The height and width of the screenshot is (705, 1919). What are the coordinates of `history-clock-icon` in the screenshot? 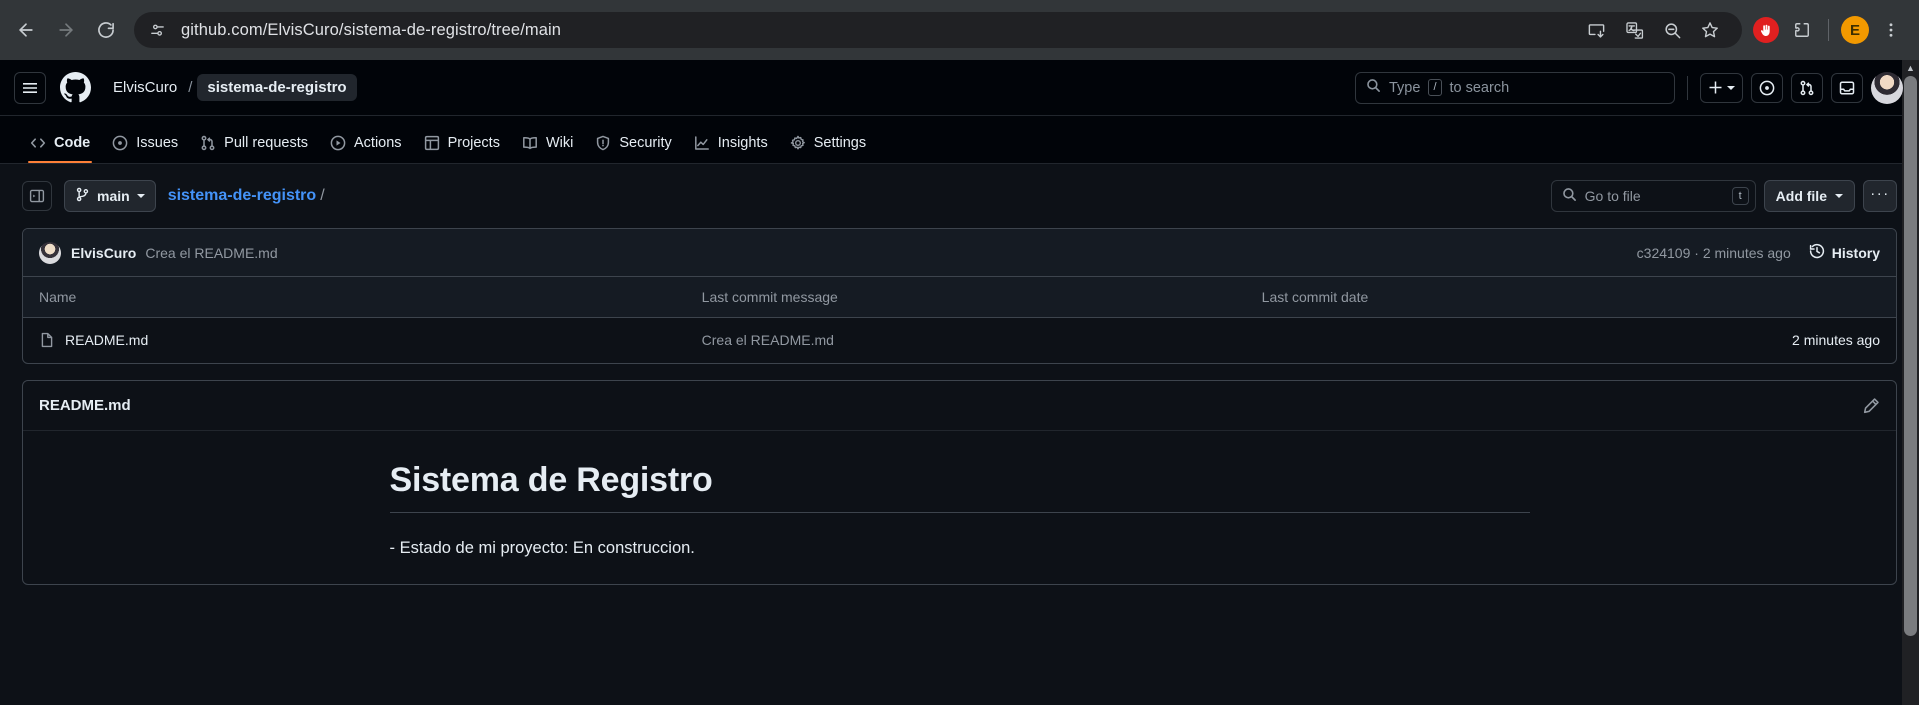 It's located at (1817, 252).